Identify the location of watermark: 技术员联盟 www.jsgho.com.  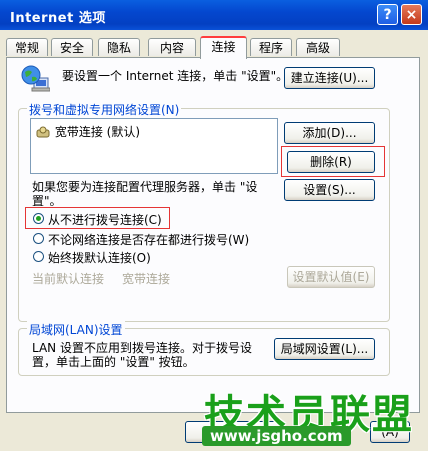
(313, 416).